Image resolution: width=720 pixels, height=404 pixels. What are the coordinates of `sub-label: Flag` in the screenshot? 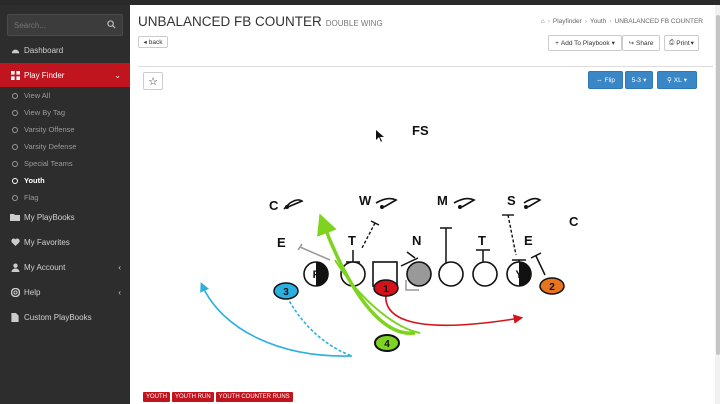 It's located at (31, 197).